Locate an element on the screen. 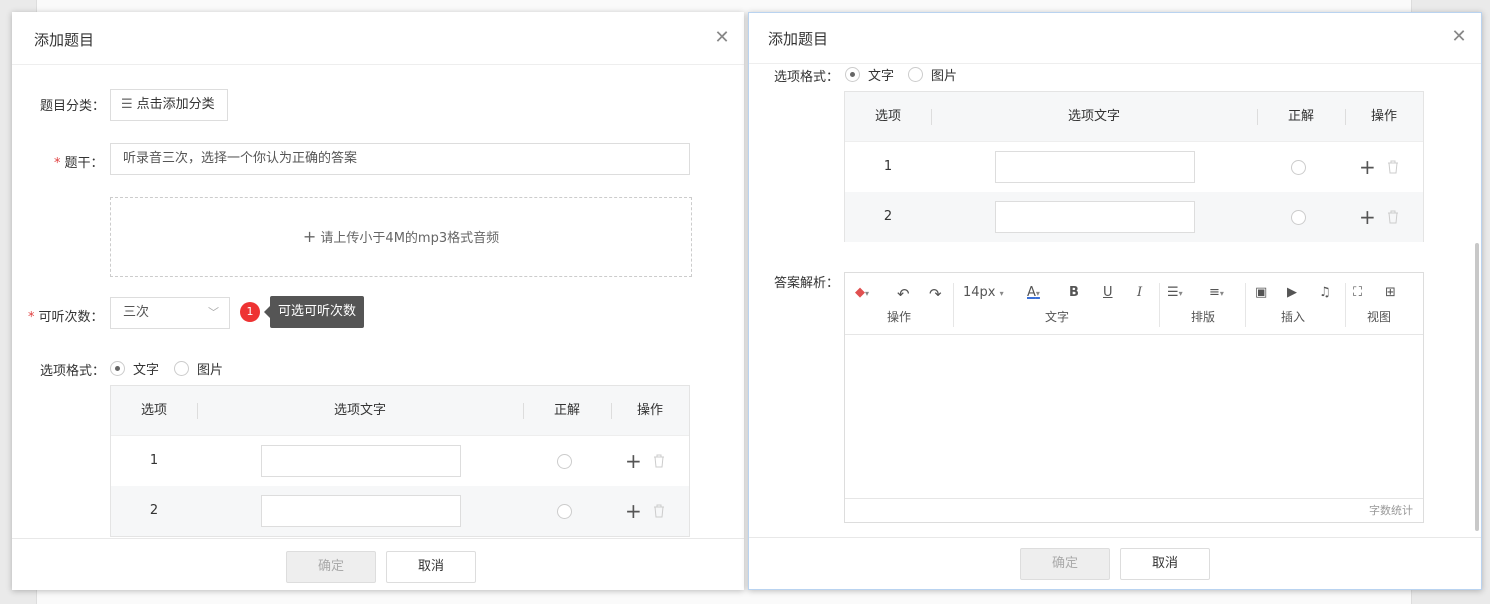 This screenshot has width=1490, height=604. source-code-icon: ⊞ is located at coordinates (1390, 292).